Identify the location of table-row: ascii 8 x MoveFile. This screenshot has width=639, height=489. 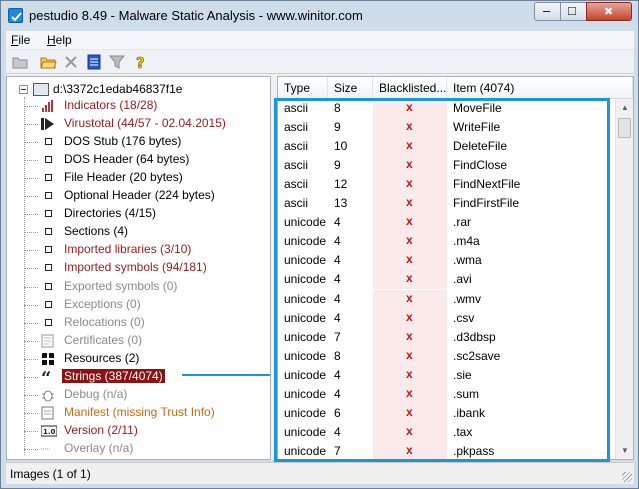
(447, 108).